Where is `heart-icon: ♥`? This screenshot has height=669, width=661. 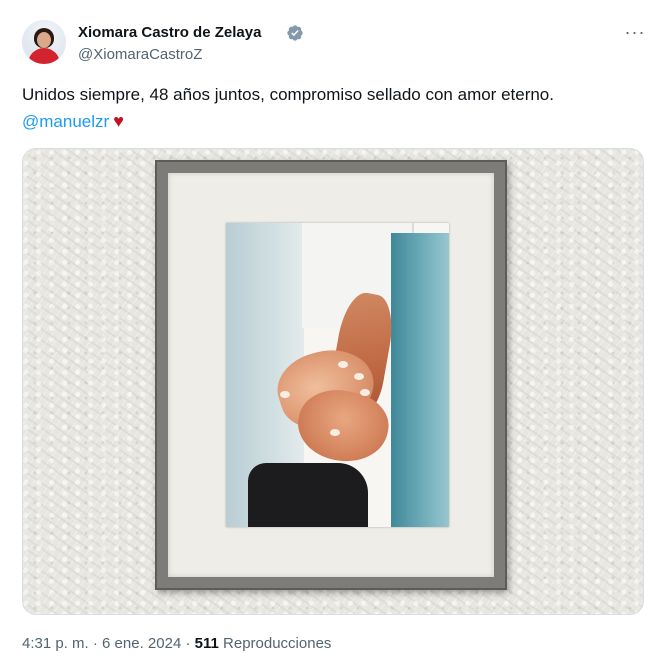
heart-icon: ♥ is located at coordinates (118, 121).